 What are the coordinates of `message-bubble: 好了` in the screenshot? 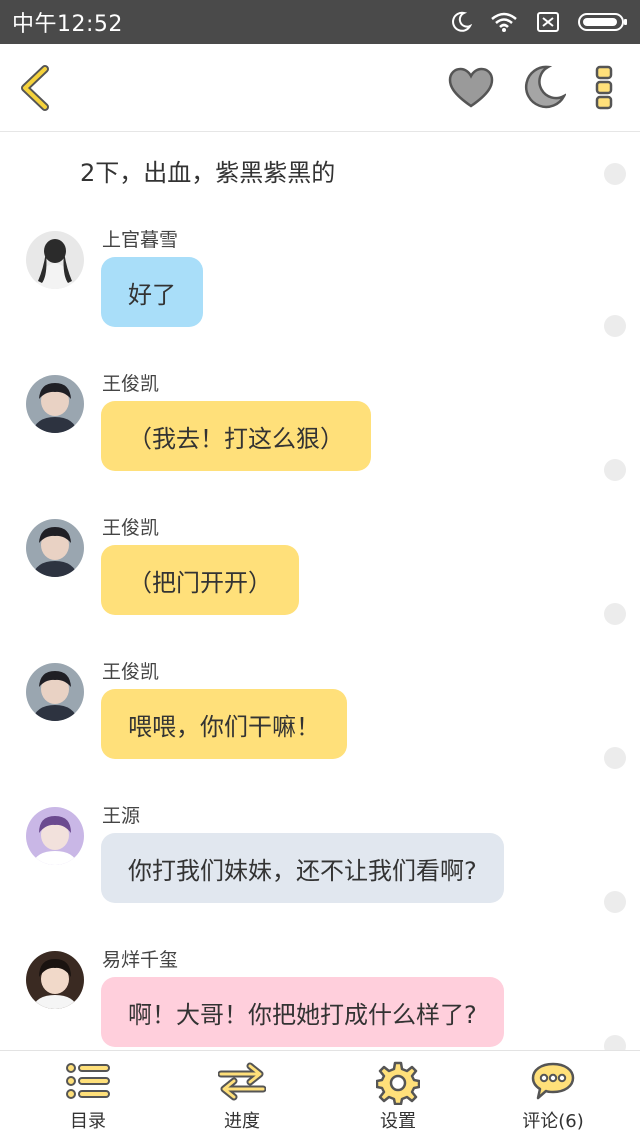 It's located at (152, 292).